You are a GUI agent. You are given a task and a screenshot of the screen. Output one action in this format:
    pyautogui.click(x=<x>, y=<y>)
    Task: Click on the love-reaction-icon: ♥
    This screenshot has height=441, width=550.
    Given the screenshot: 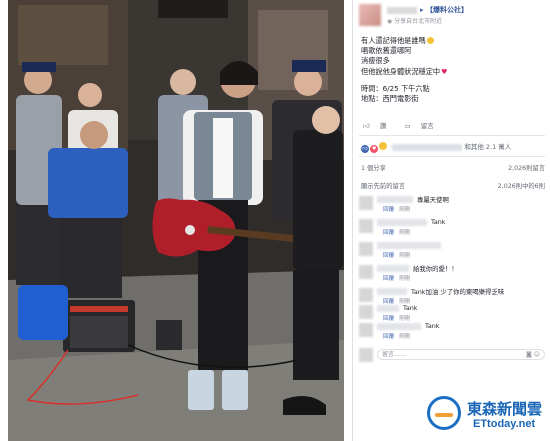 What is the action you would take?
    pyautogui.click(x=374, y=149)
    